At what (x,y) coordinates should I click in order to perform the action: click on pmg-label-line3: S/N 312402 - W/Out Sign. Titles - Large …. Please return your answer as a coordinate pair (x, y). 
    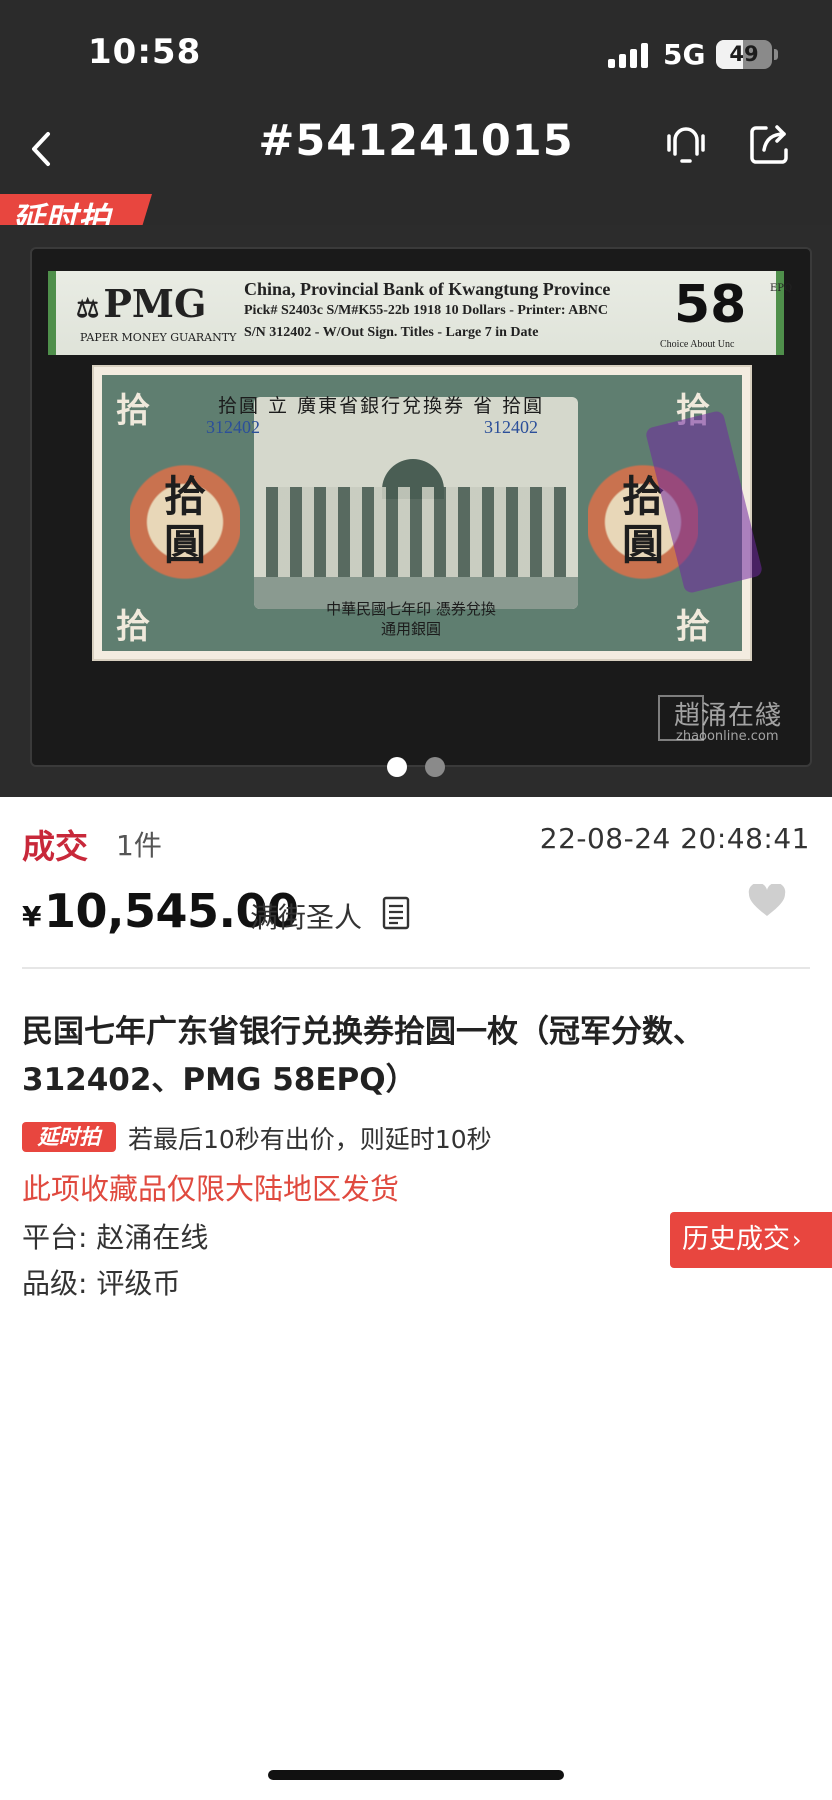
    Looking at the image, I should click on (391, 332).